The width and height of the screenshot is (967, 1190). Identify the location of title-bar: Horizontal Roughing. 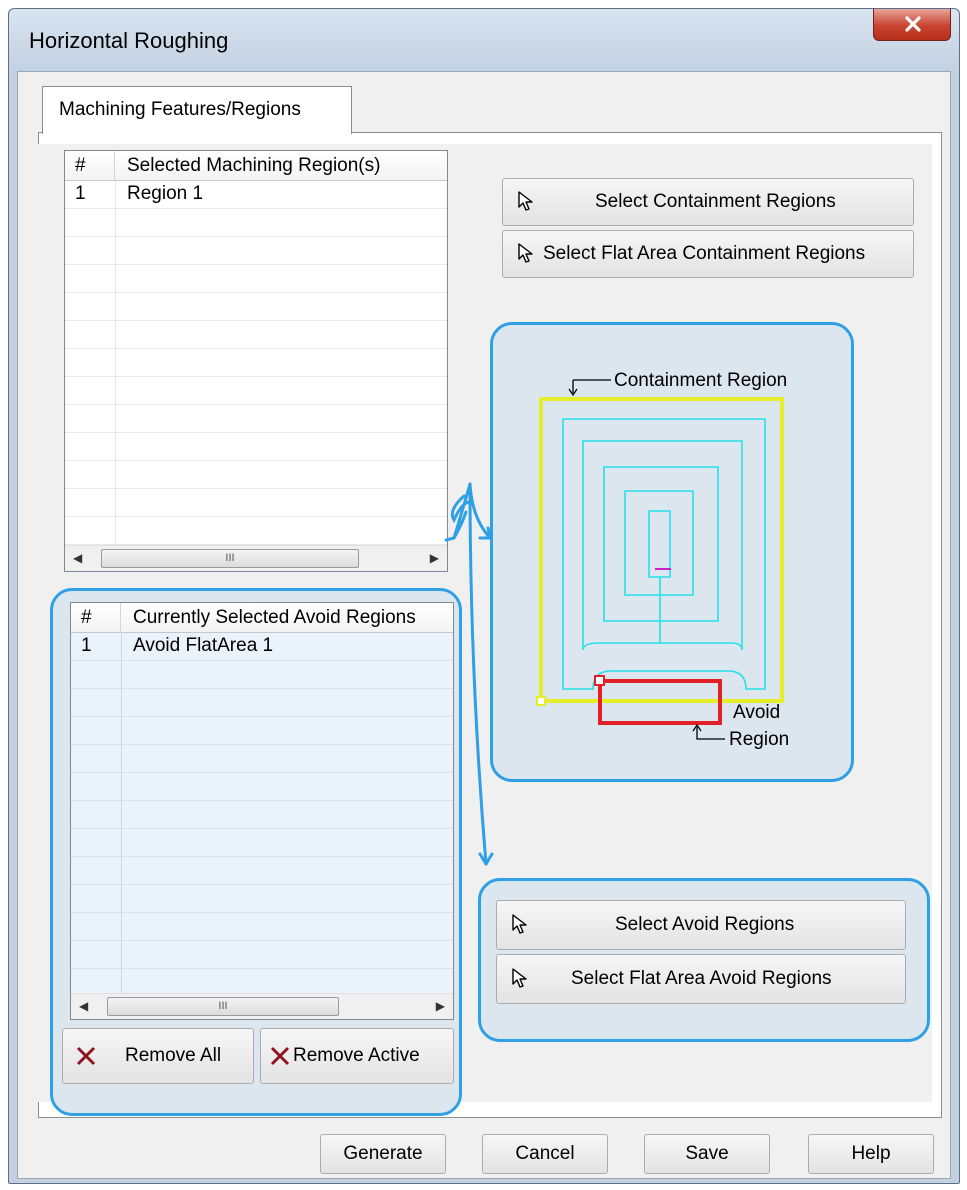
(484, 40).